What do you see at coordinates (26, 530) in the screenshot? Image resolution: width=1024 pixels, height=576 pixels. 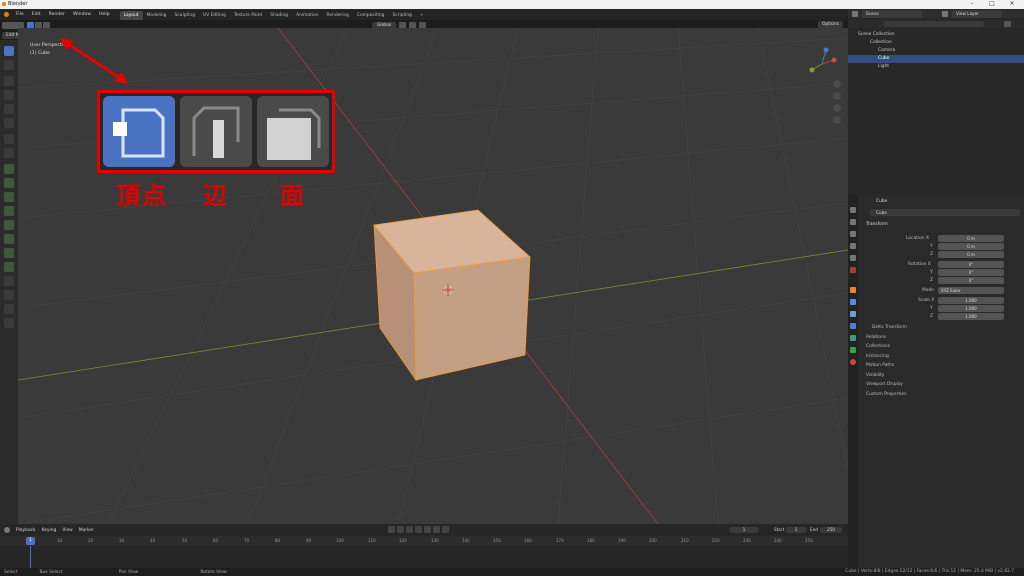 I see `menu-playback: Playback` at bounding box center [26, 530].